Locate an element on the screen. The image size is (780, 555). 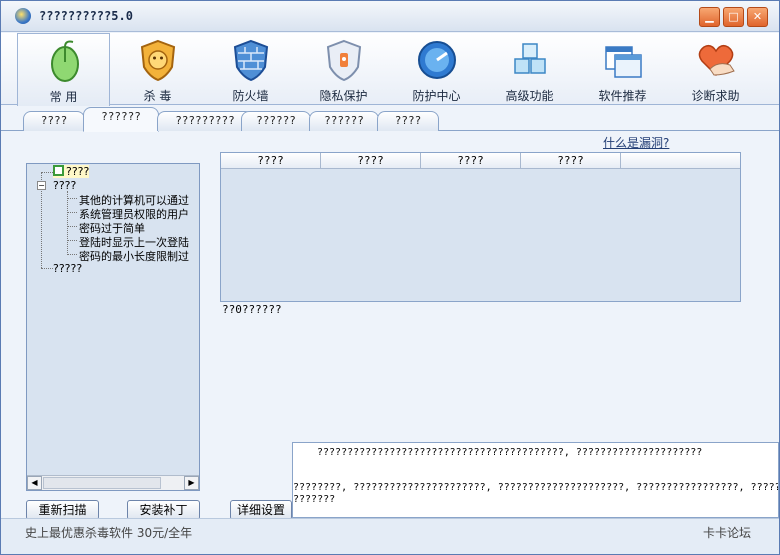
toolbar-item-help: 诊断求助 is located at coordinates (715, 69).